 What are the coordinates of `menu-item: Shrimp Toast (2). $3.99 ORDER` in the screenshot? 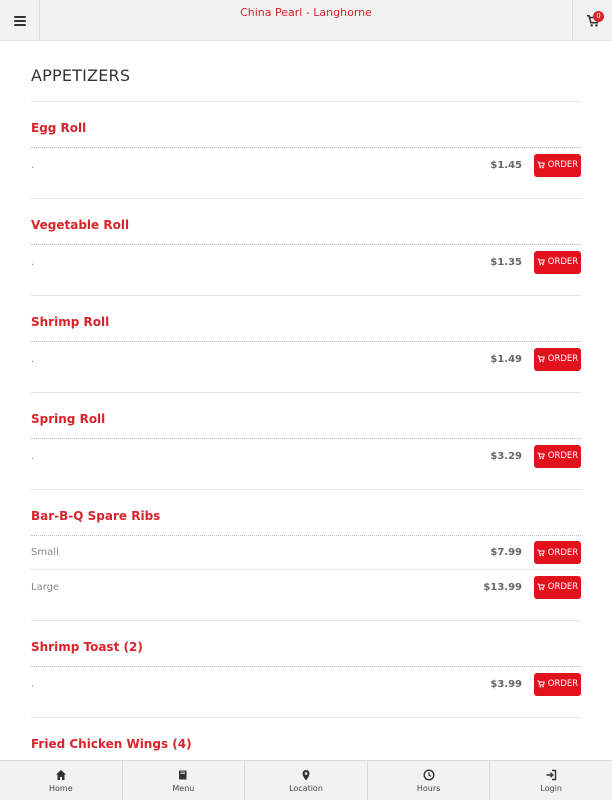 It's located at (306, 669).